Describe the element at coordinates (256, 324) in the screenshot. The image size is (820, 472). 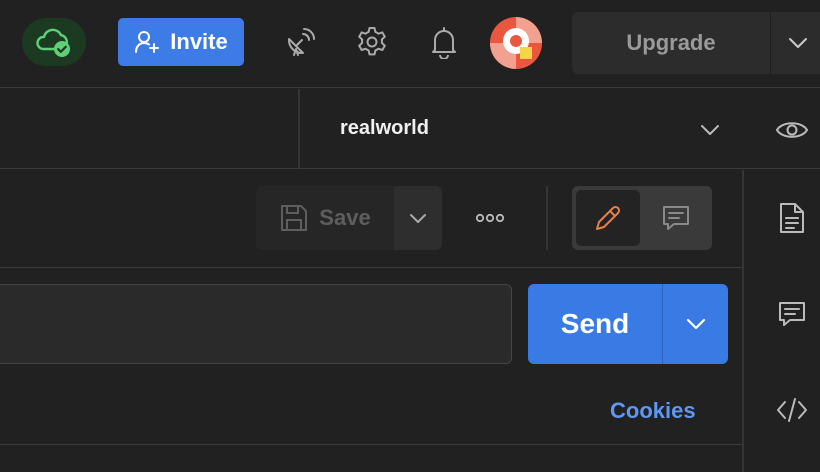
I see `request-url-input` at that location.